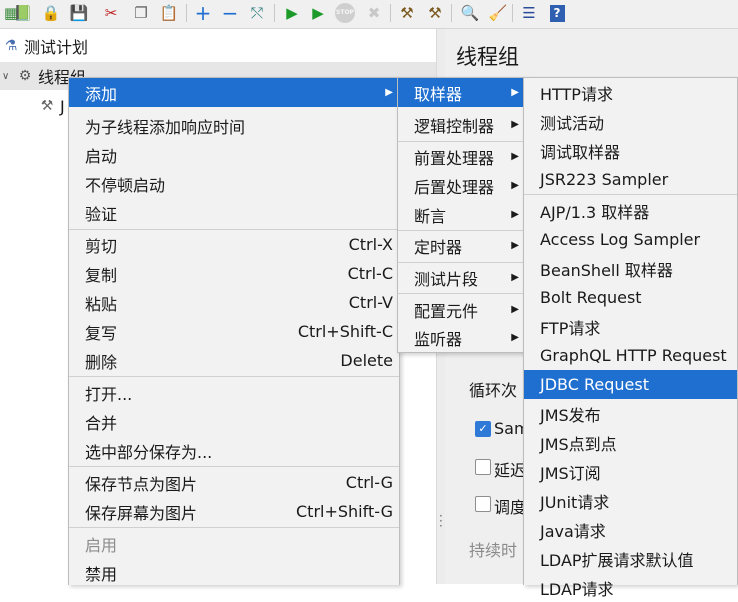 This screenshot has height=602, width=738. What do you see at coordinates (234, 244) in the screenshot?
I see `menu-item-cut: 剪切 Ctrl-X` at bounding box center [234, 244].